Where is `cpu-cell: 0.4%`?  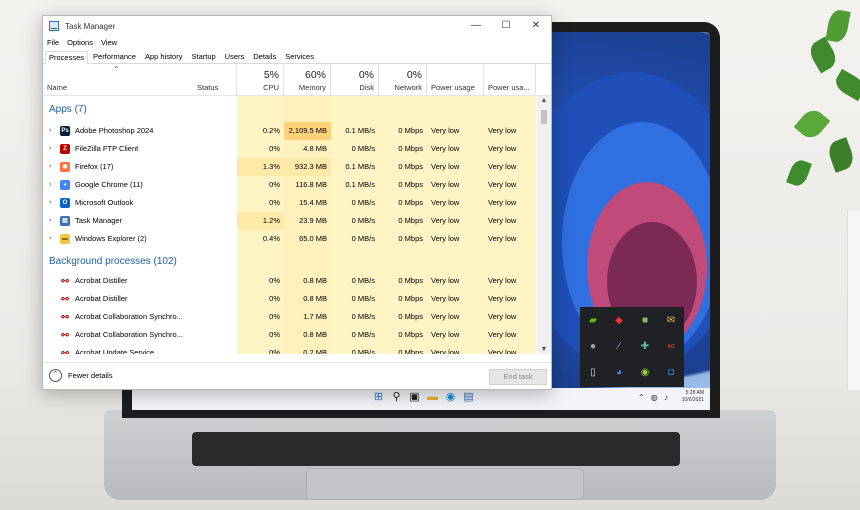 cpu-cell: 0.4% is located at coordinates (271, 238).